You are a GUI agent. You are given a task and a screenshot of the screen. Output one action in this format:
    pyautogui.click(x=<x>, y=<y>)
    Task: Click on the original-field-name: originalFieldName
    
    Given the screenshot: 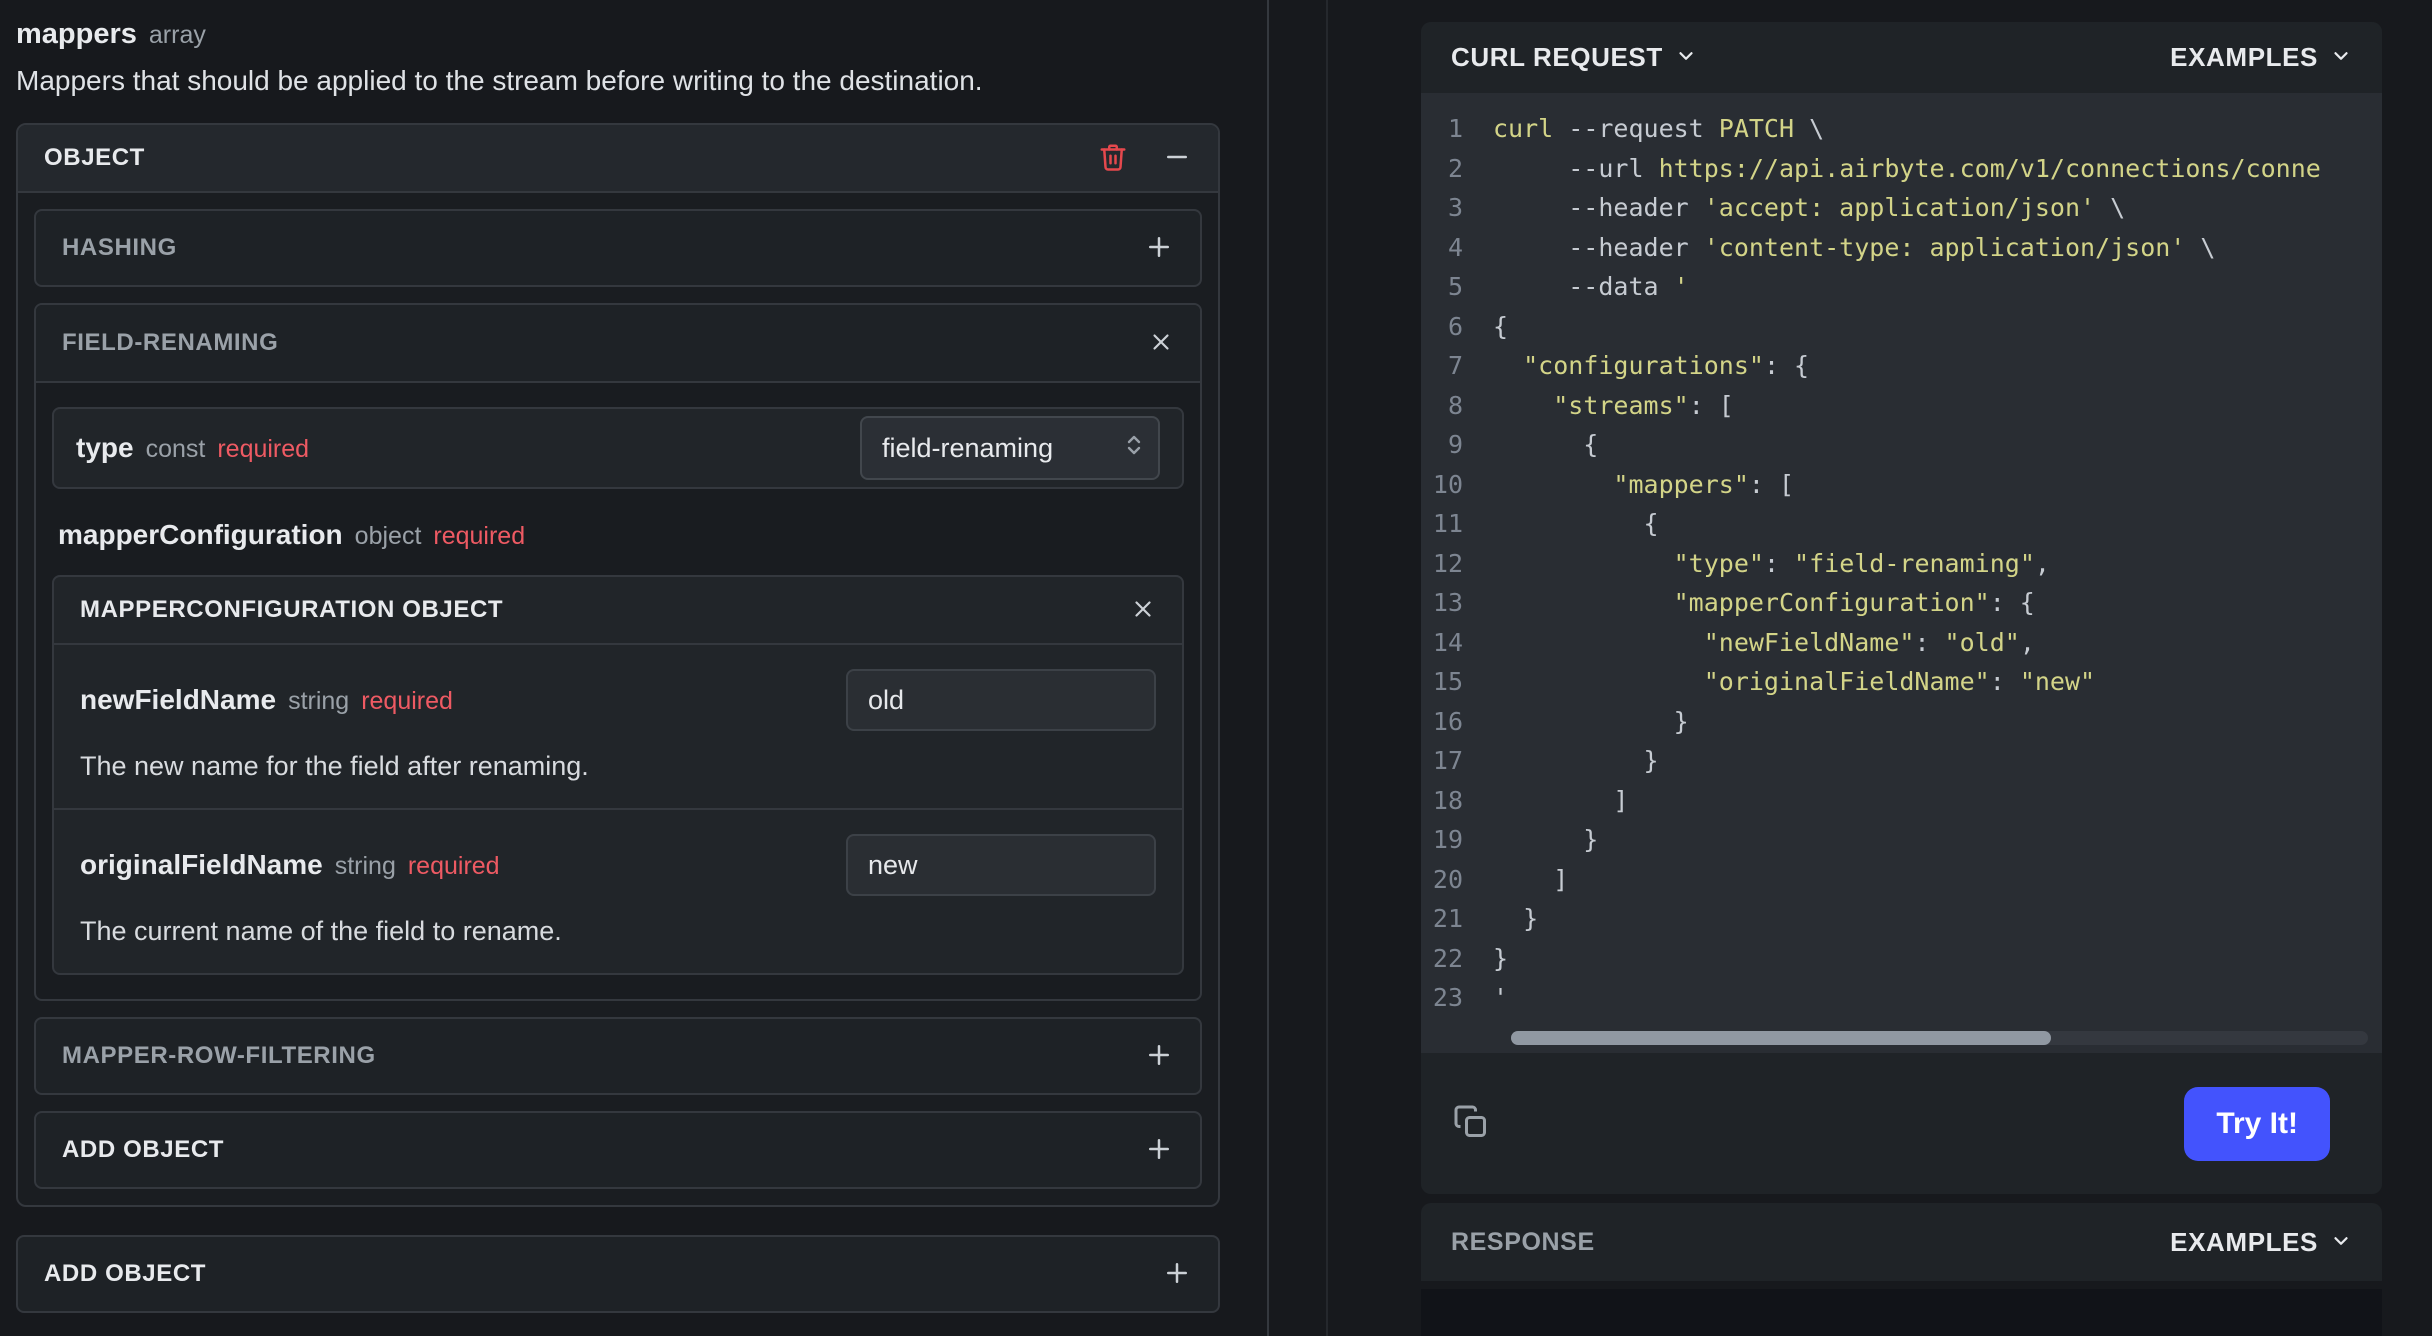 What is the action you would take?
    pyautogui.click(x=201, y=864)
    